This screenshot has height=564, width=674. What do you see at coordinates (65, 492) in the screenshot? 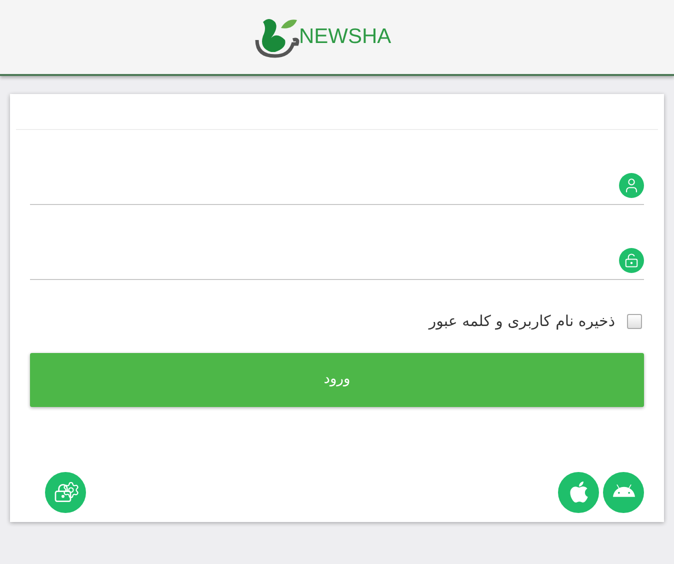
I see `padlock-gear-icon` at bounding box center [65, 492].